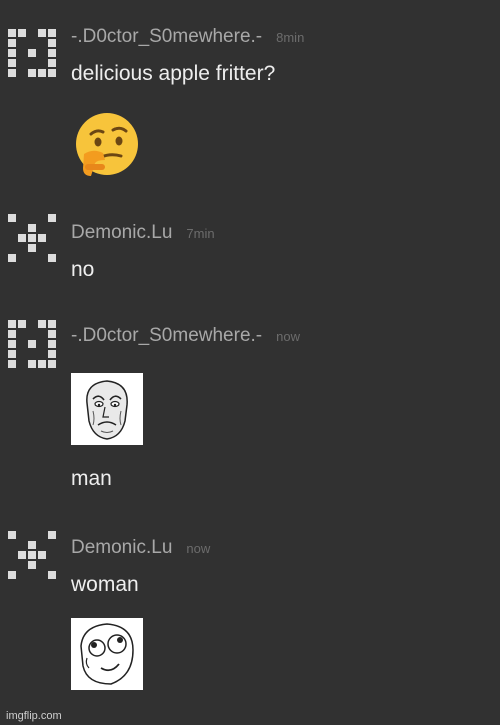 This screenshot has width=500, height=725. Describe the element at coordinates (200, 233) in the screenshot. I see `timestamp: 7min` at that location.